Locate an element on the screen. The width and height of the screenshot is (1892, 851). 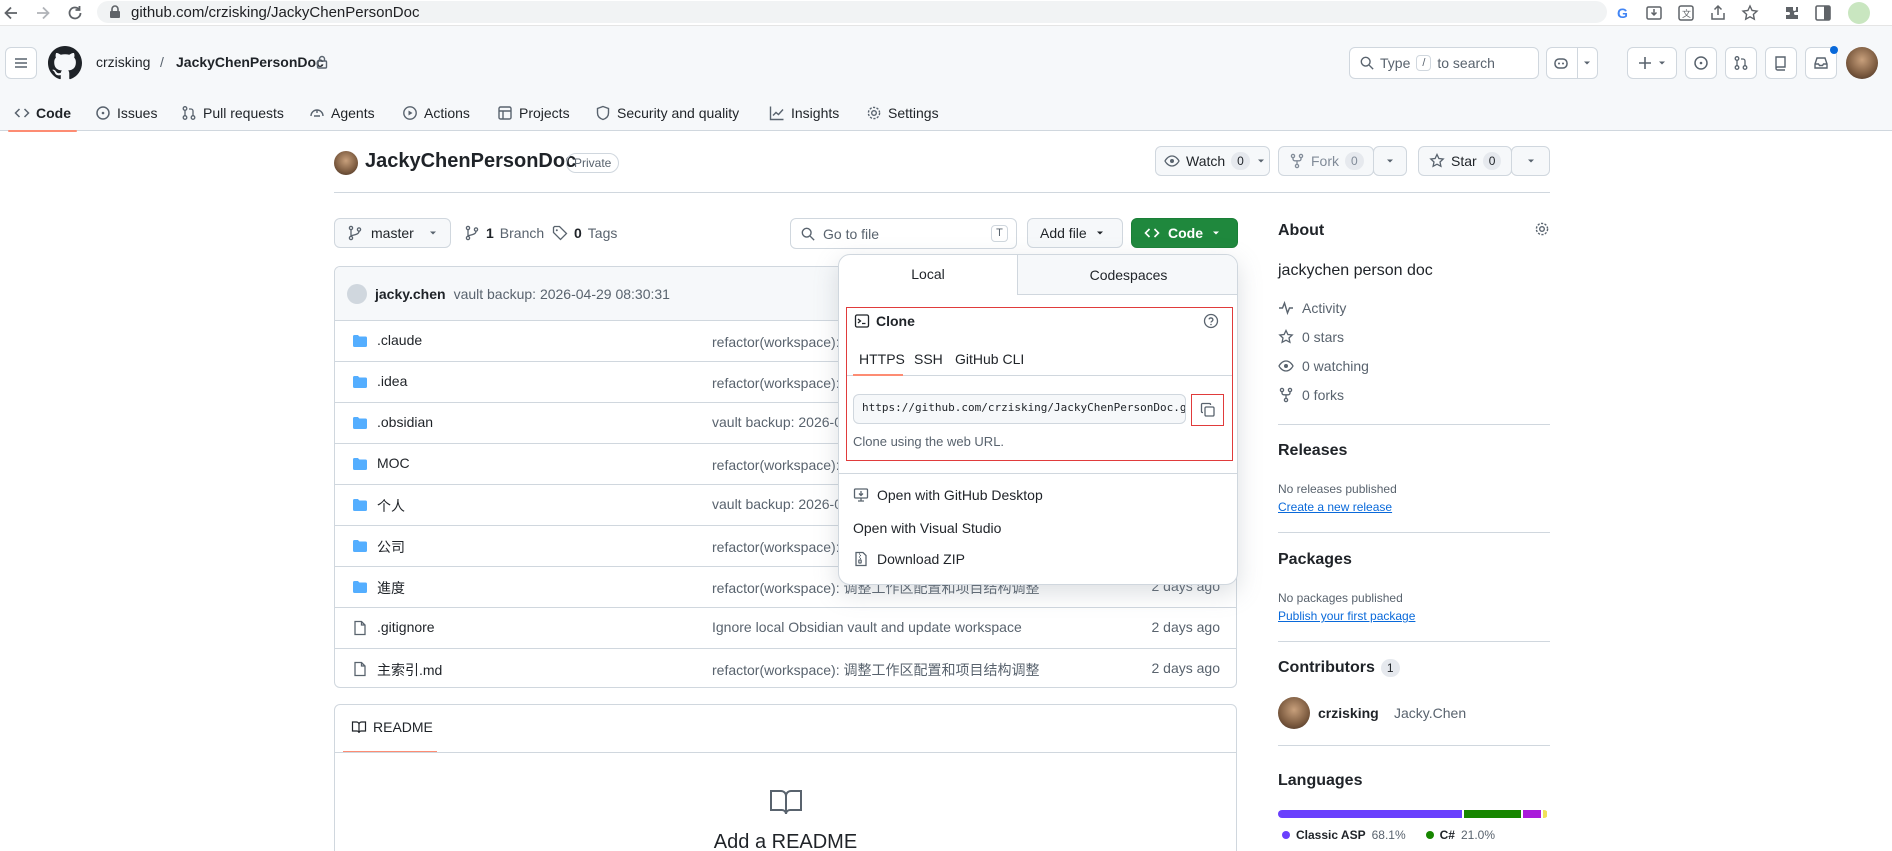
language-legend-item: Classic ASP 68.1% is located at coordinates (1344, 835).